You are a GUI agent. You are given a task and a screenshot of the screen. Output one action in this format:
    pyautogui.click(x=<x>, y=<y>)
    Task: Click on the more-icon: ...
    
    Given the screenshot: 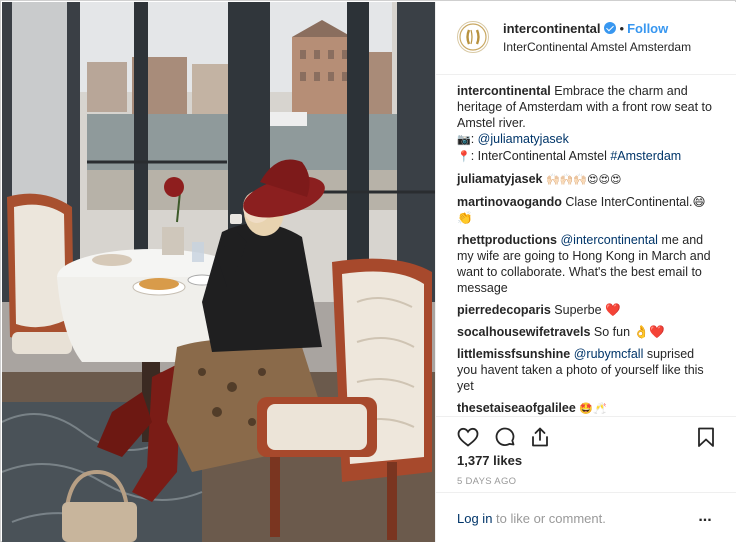 What is the action you would take?
    pyautogui.click(x=705, y=517)
    